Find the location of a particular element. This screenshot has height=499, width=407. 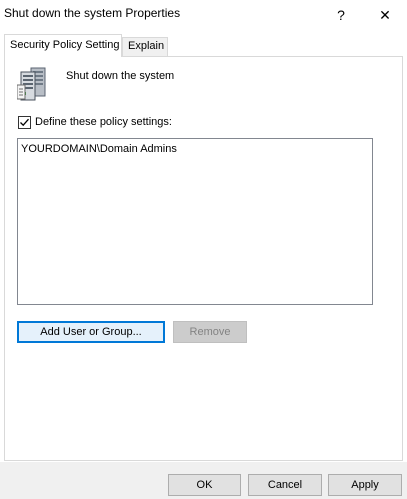

define-policy-label: Define these policy settings: is located at coordinates (103, 122).